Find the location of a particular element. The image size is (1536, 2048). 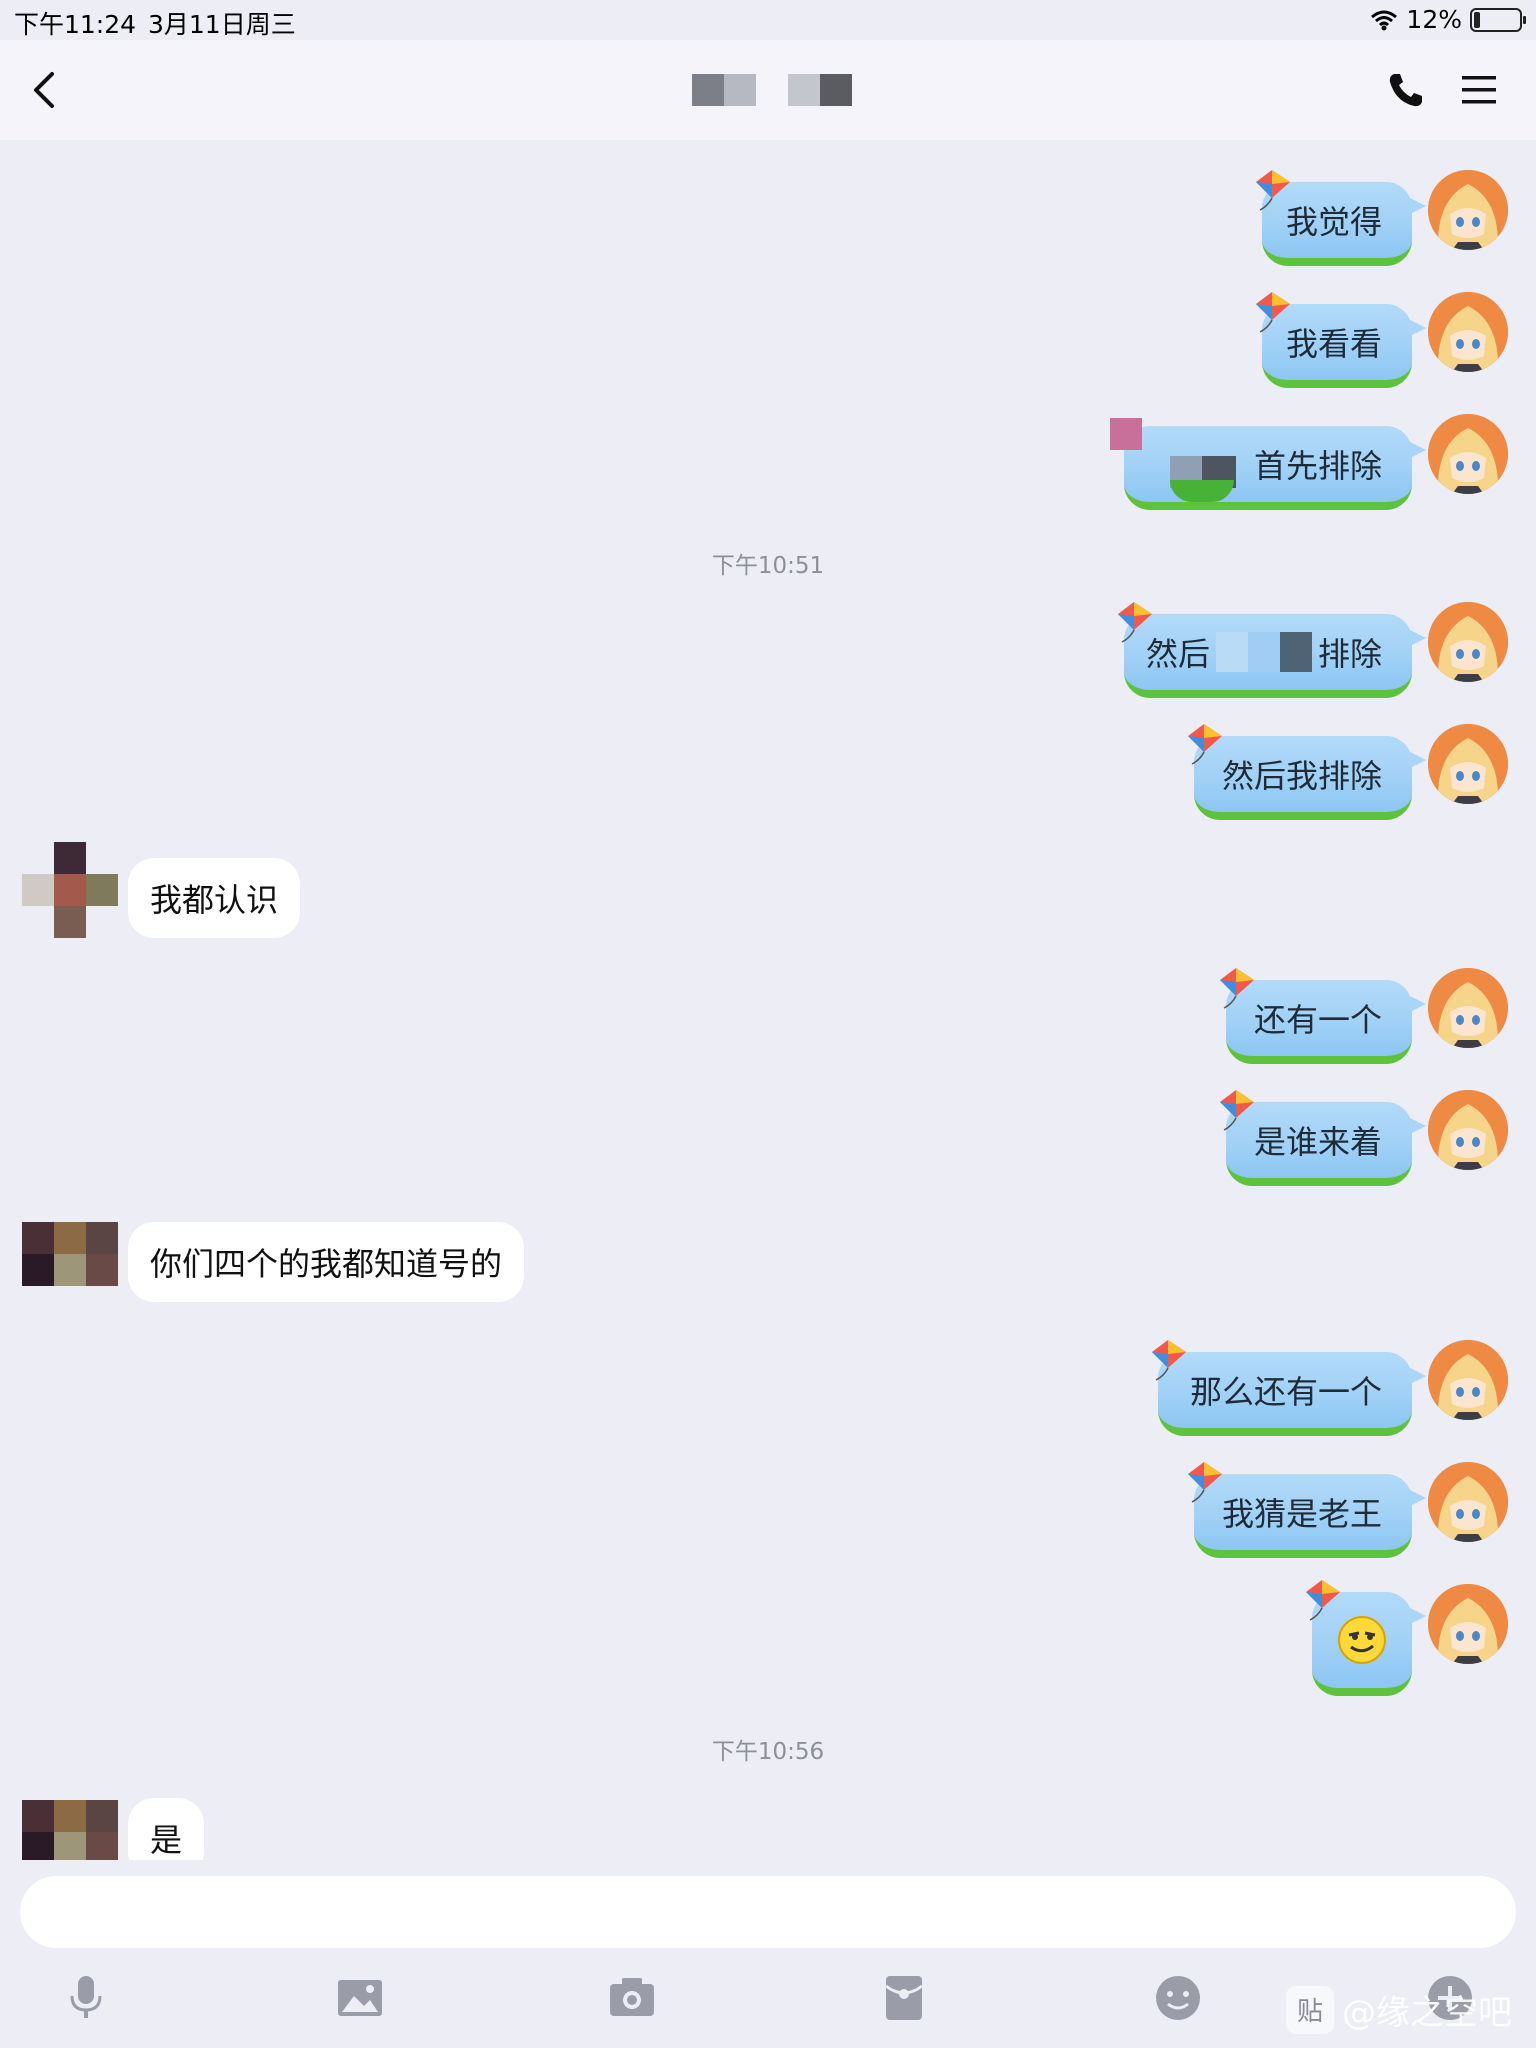

message-bubble-me: 然后我排除 is located at coordinates (1306, 771).